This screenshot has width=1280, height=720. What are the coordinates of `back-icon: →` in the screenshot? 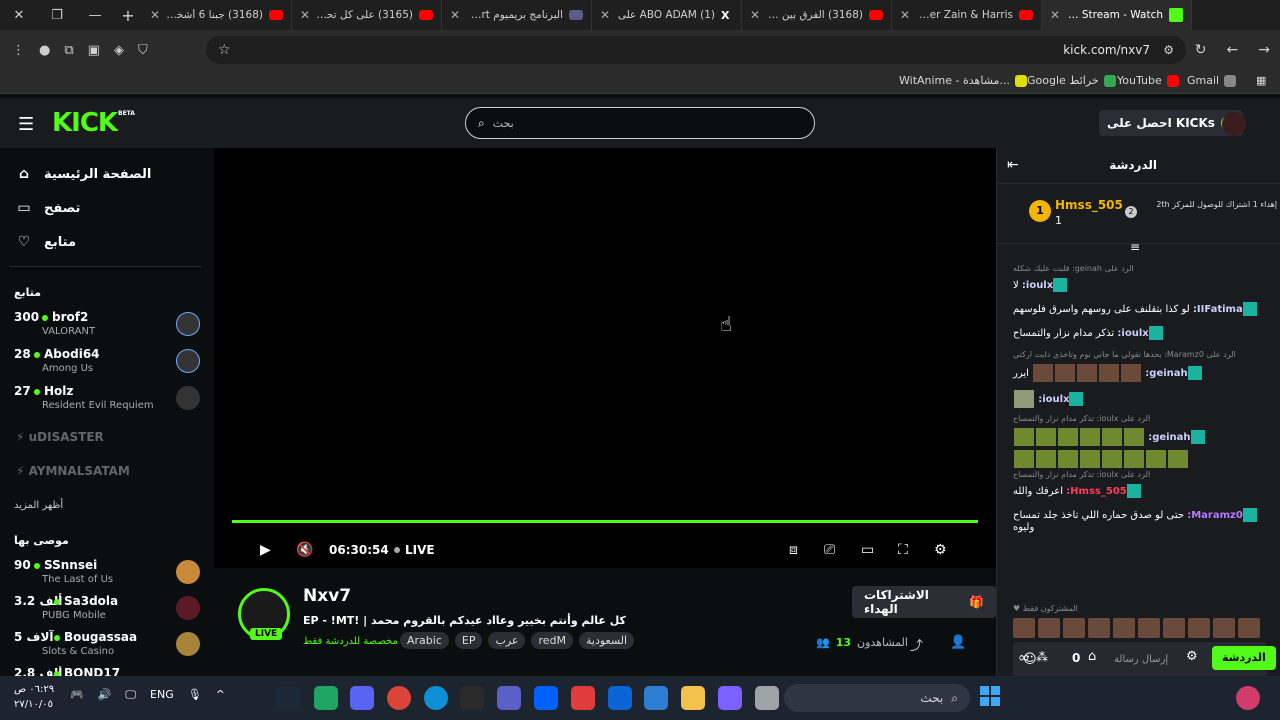 It's located at (1264, 50).